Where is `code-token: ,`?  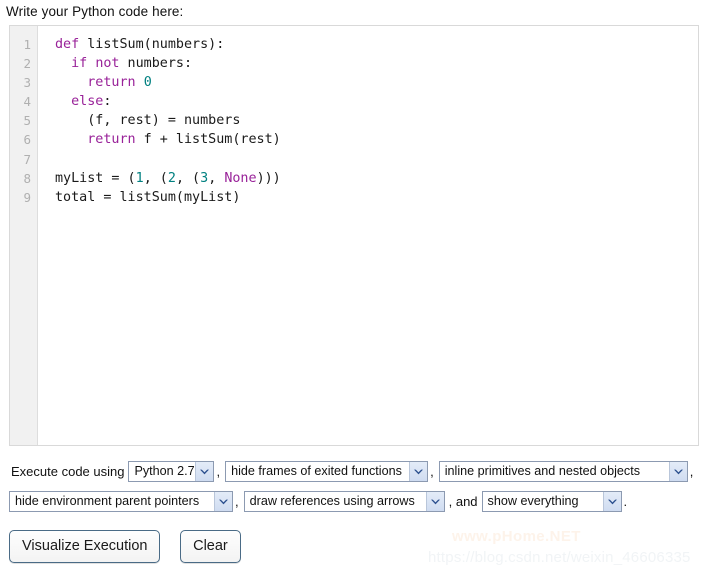 code-token: , is located at coordinates (216, 178).